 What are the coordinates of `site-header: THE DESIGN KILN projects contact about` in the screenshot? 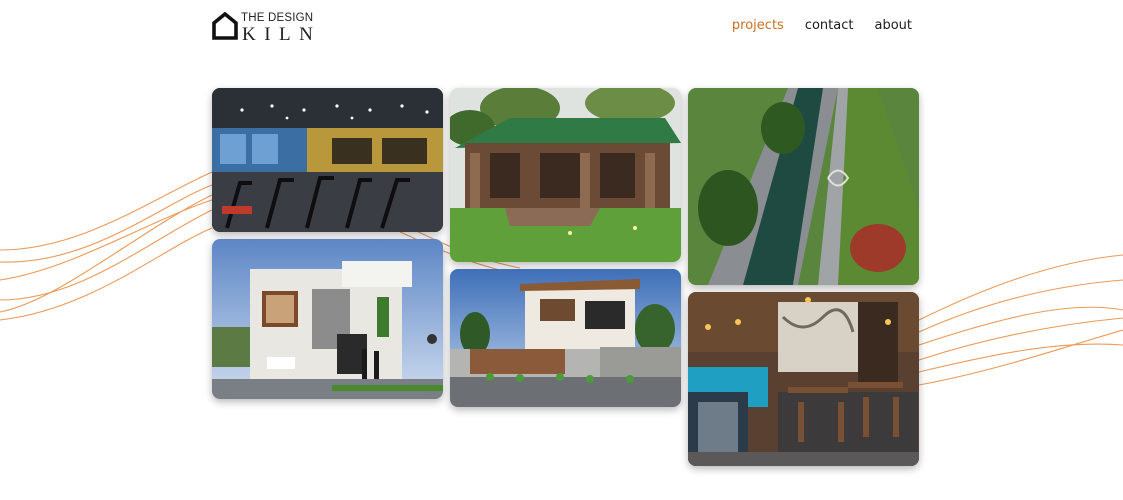 It's located at (562, 28).